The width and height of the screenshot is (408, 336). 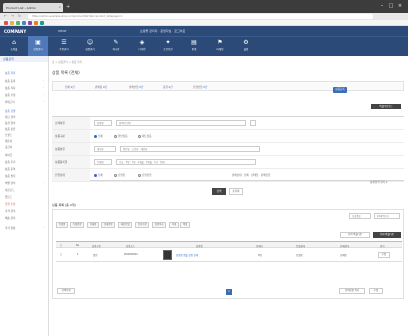 What do you see at coordinates (10, 169) in the screenshot?
I see `sidebar-item: 상품 문의` at bounding box center [10, 169].